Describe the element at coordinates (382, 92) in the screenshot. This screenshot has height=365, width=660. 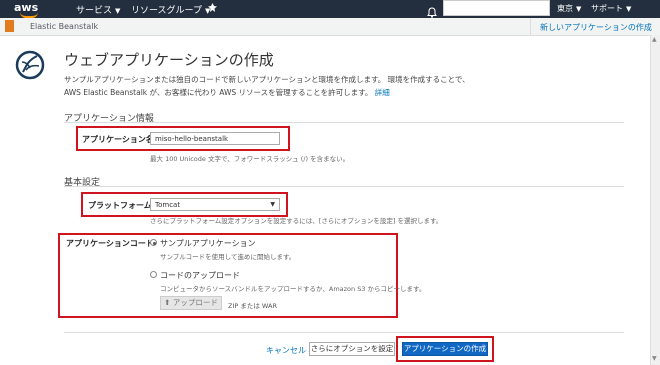
I see `learn-more-link: 詳細` at that location.